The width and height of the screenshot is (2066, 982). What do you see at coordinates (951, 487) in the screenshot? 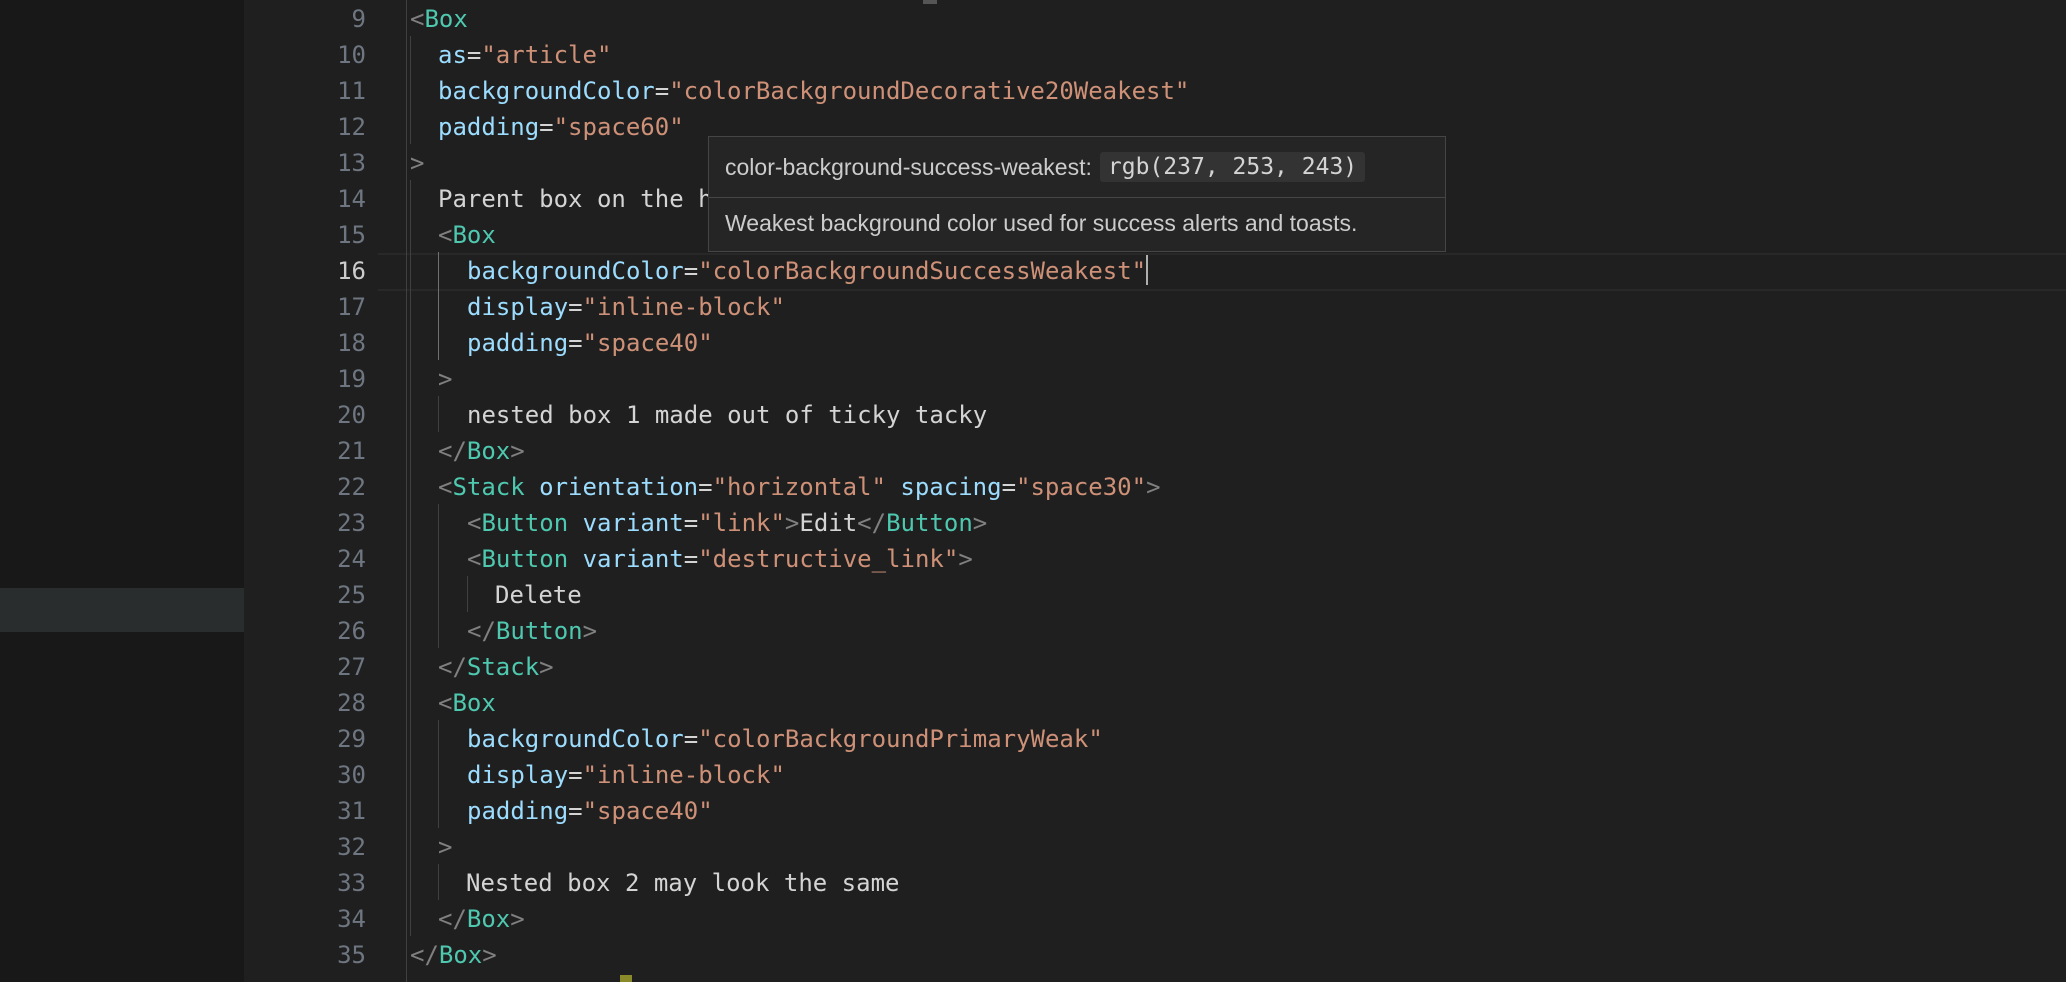
I see `jsx-attribute: spacing` at bounding box center [951, 487].